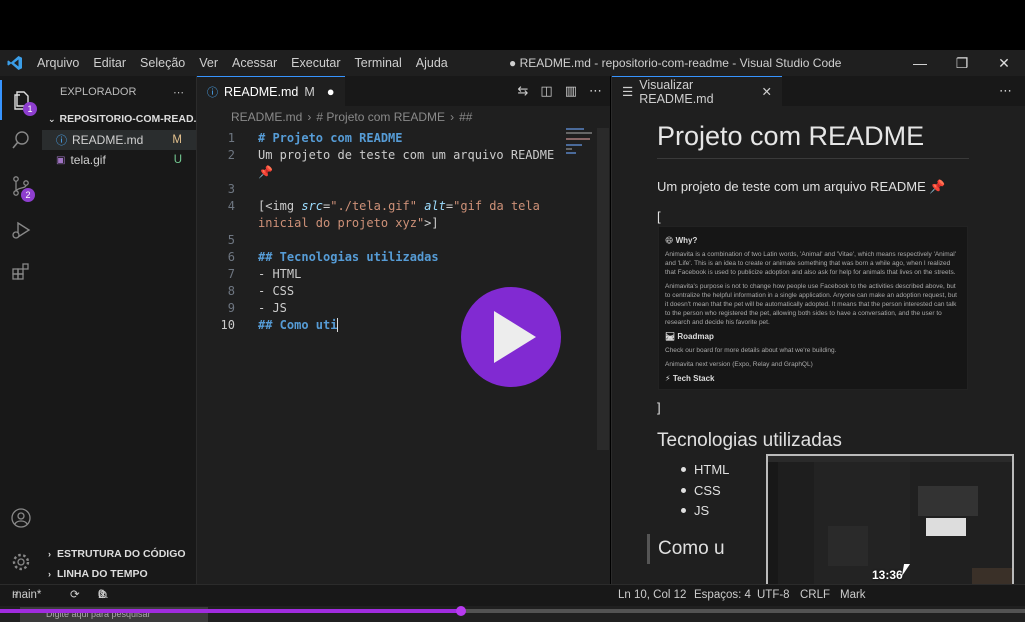 The width and height of the screenshot is (1025, 622). Describe the element at coordinates (315, 63) in the screenshot. I see `menu-item: Executar` at that location.